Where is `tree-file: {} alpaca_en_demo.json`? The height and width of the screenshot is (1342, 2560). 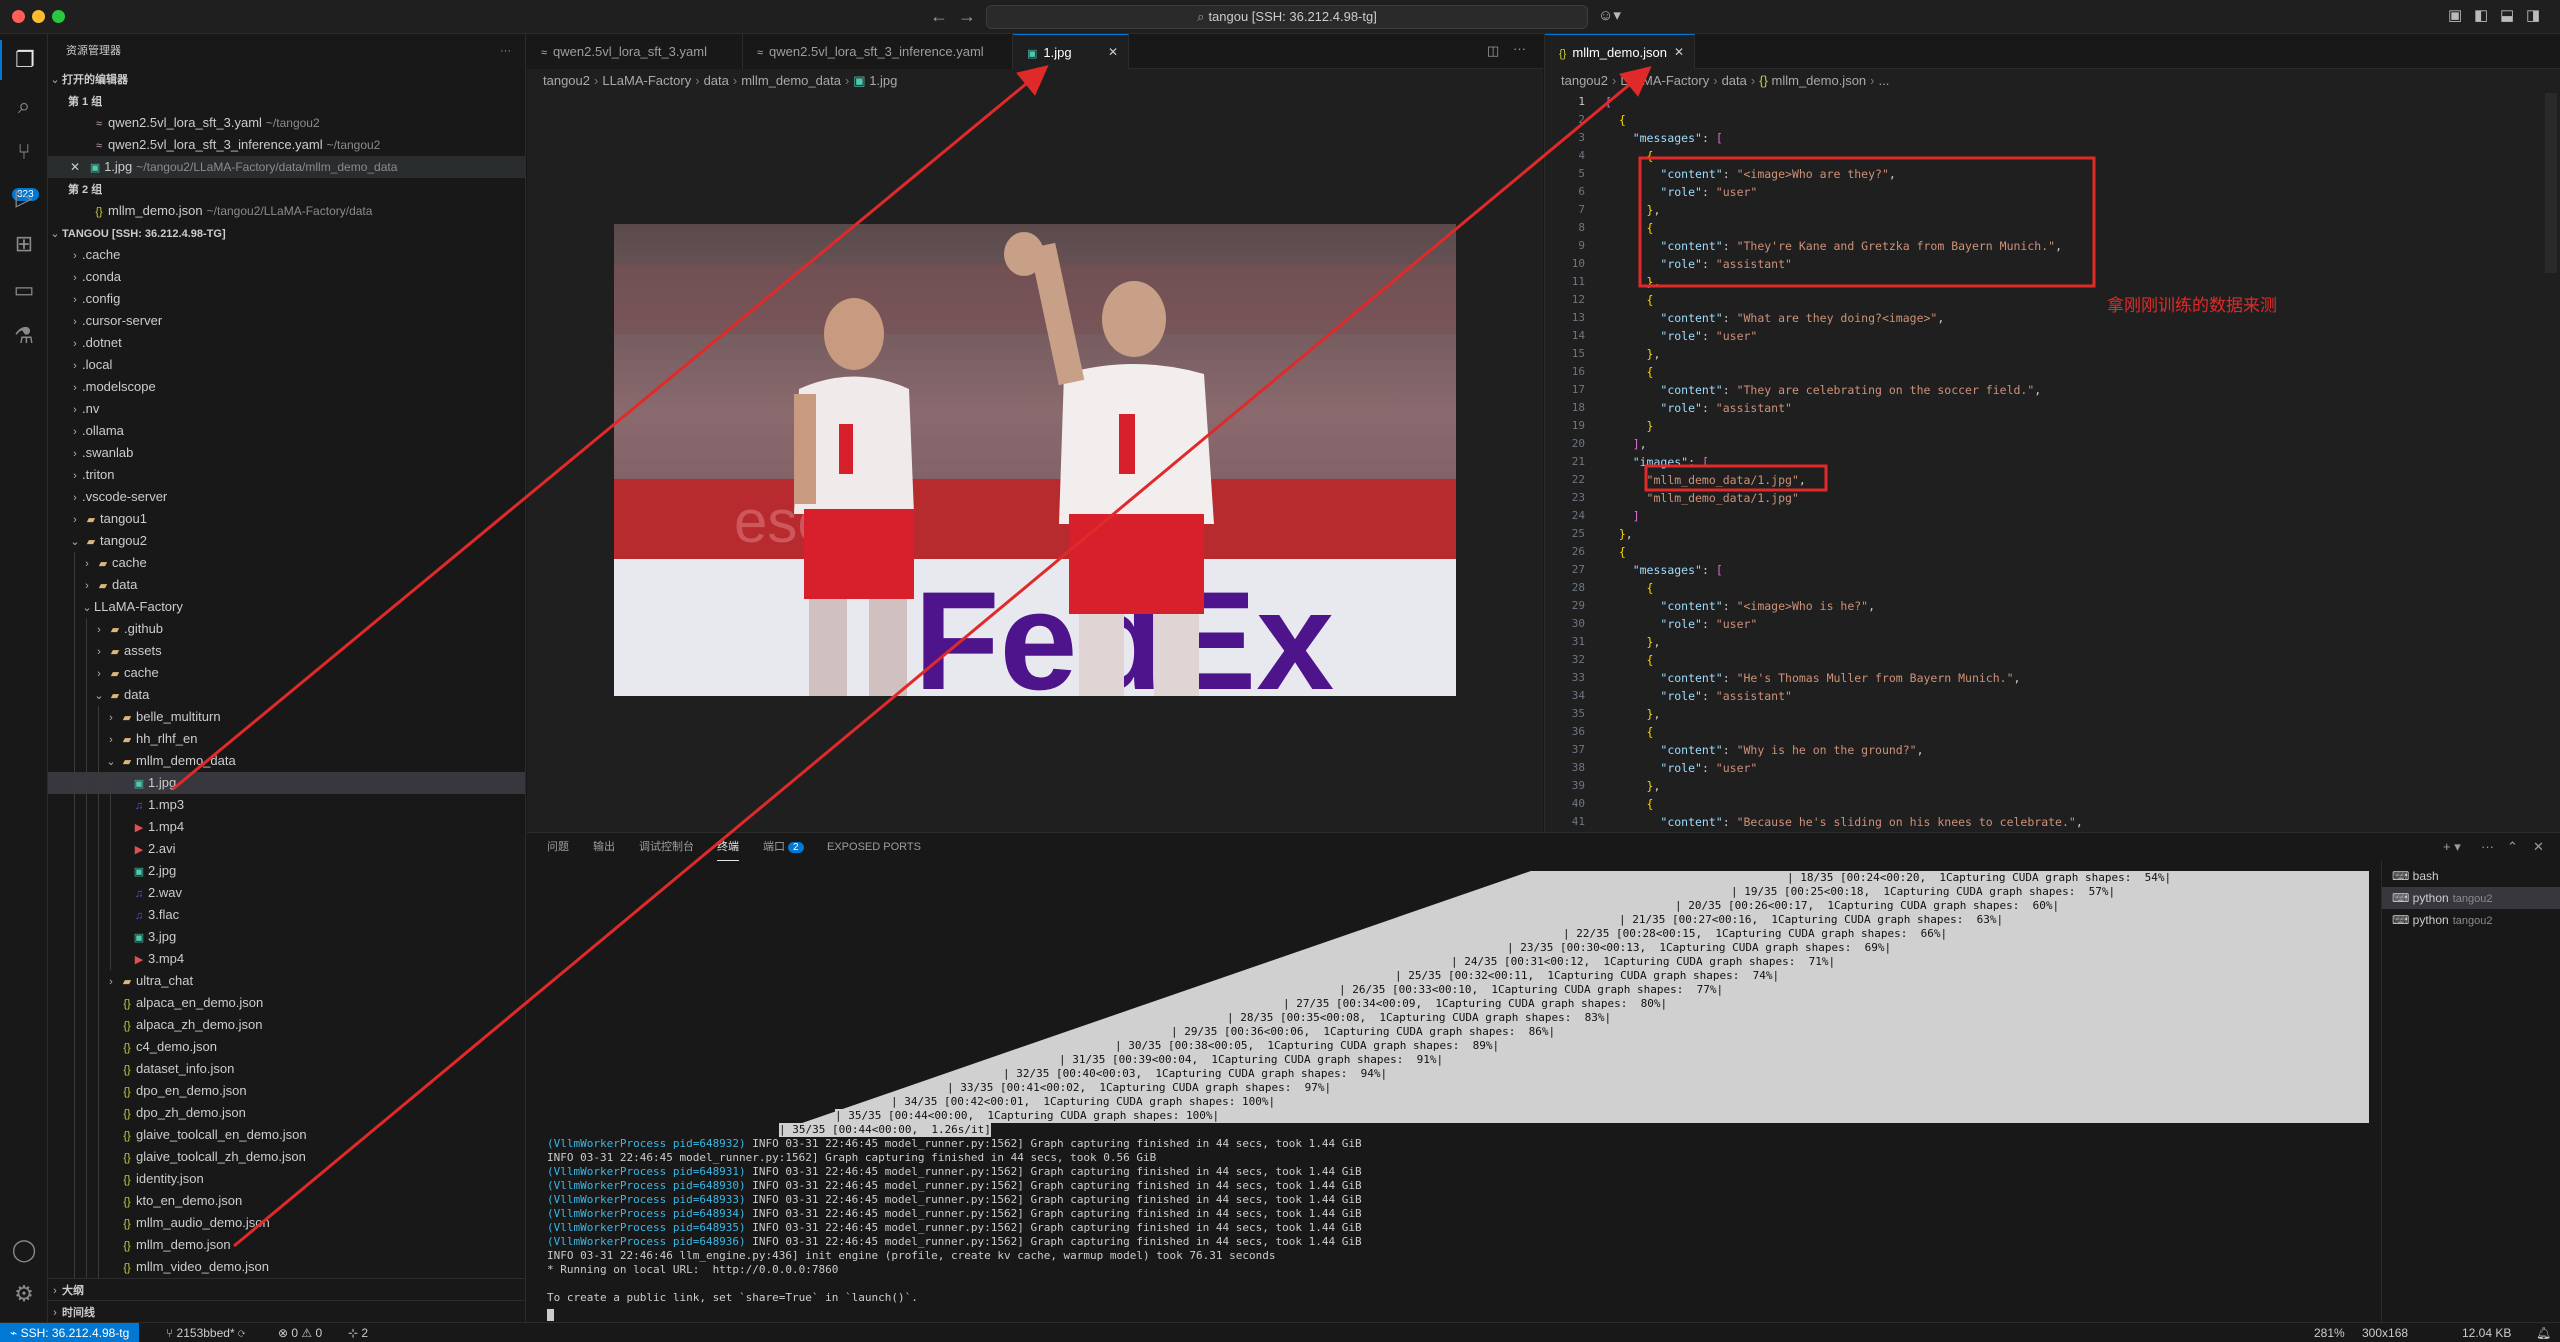
tree-file: {} alpaca_en_demo.json is located at coordinates (286, 1003).